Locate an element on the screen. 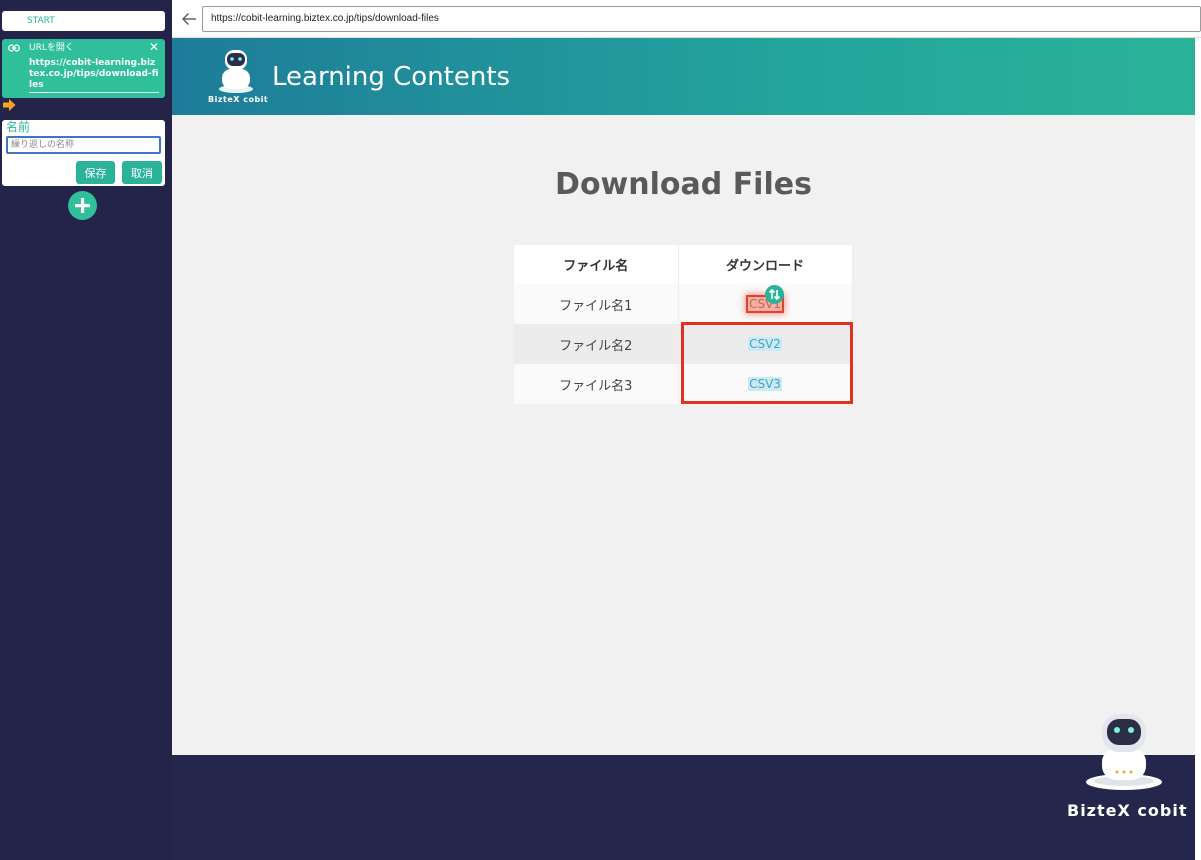 The height and width of the screenshot is (860, 1201). loop-name-form: 名前 保存 取消 is located at coordinates (83, 153).